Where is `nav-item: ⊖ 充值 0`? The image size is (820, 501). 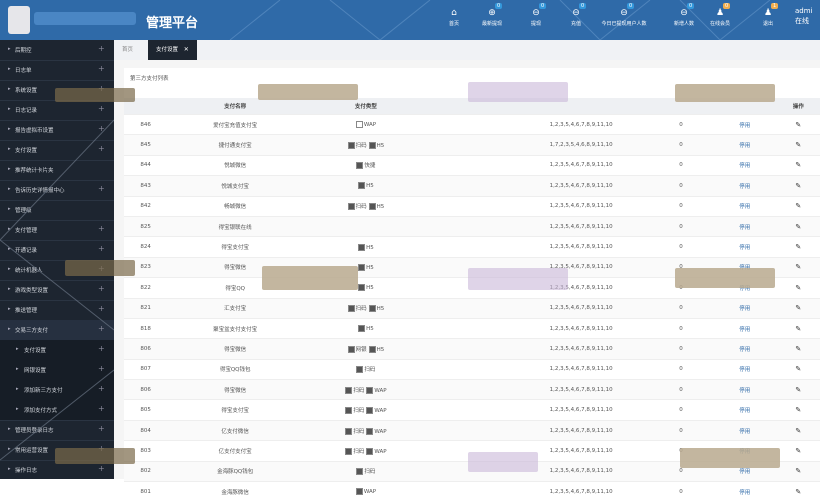 nav-item: ⊖ 充值 0 is located at coordinates (576, 15).